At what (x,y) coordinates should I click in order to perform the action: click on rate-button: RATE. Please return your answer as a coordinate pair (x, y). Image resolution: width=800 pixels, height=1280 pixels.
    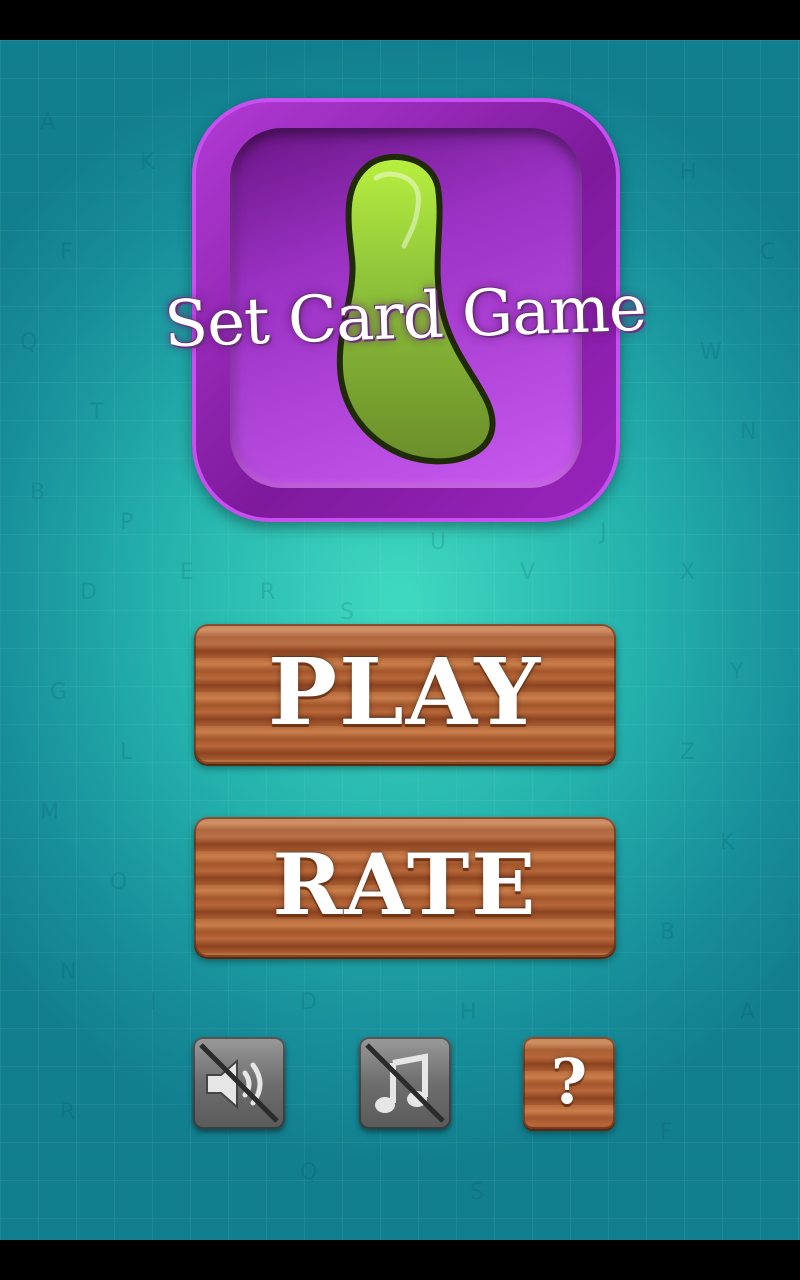
    Looking at the image, I should click on (405, 887).